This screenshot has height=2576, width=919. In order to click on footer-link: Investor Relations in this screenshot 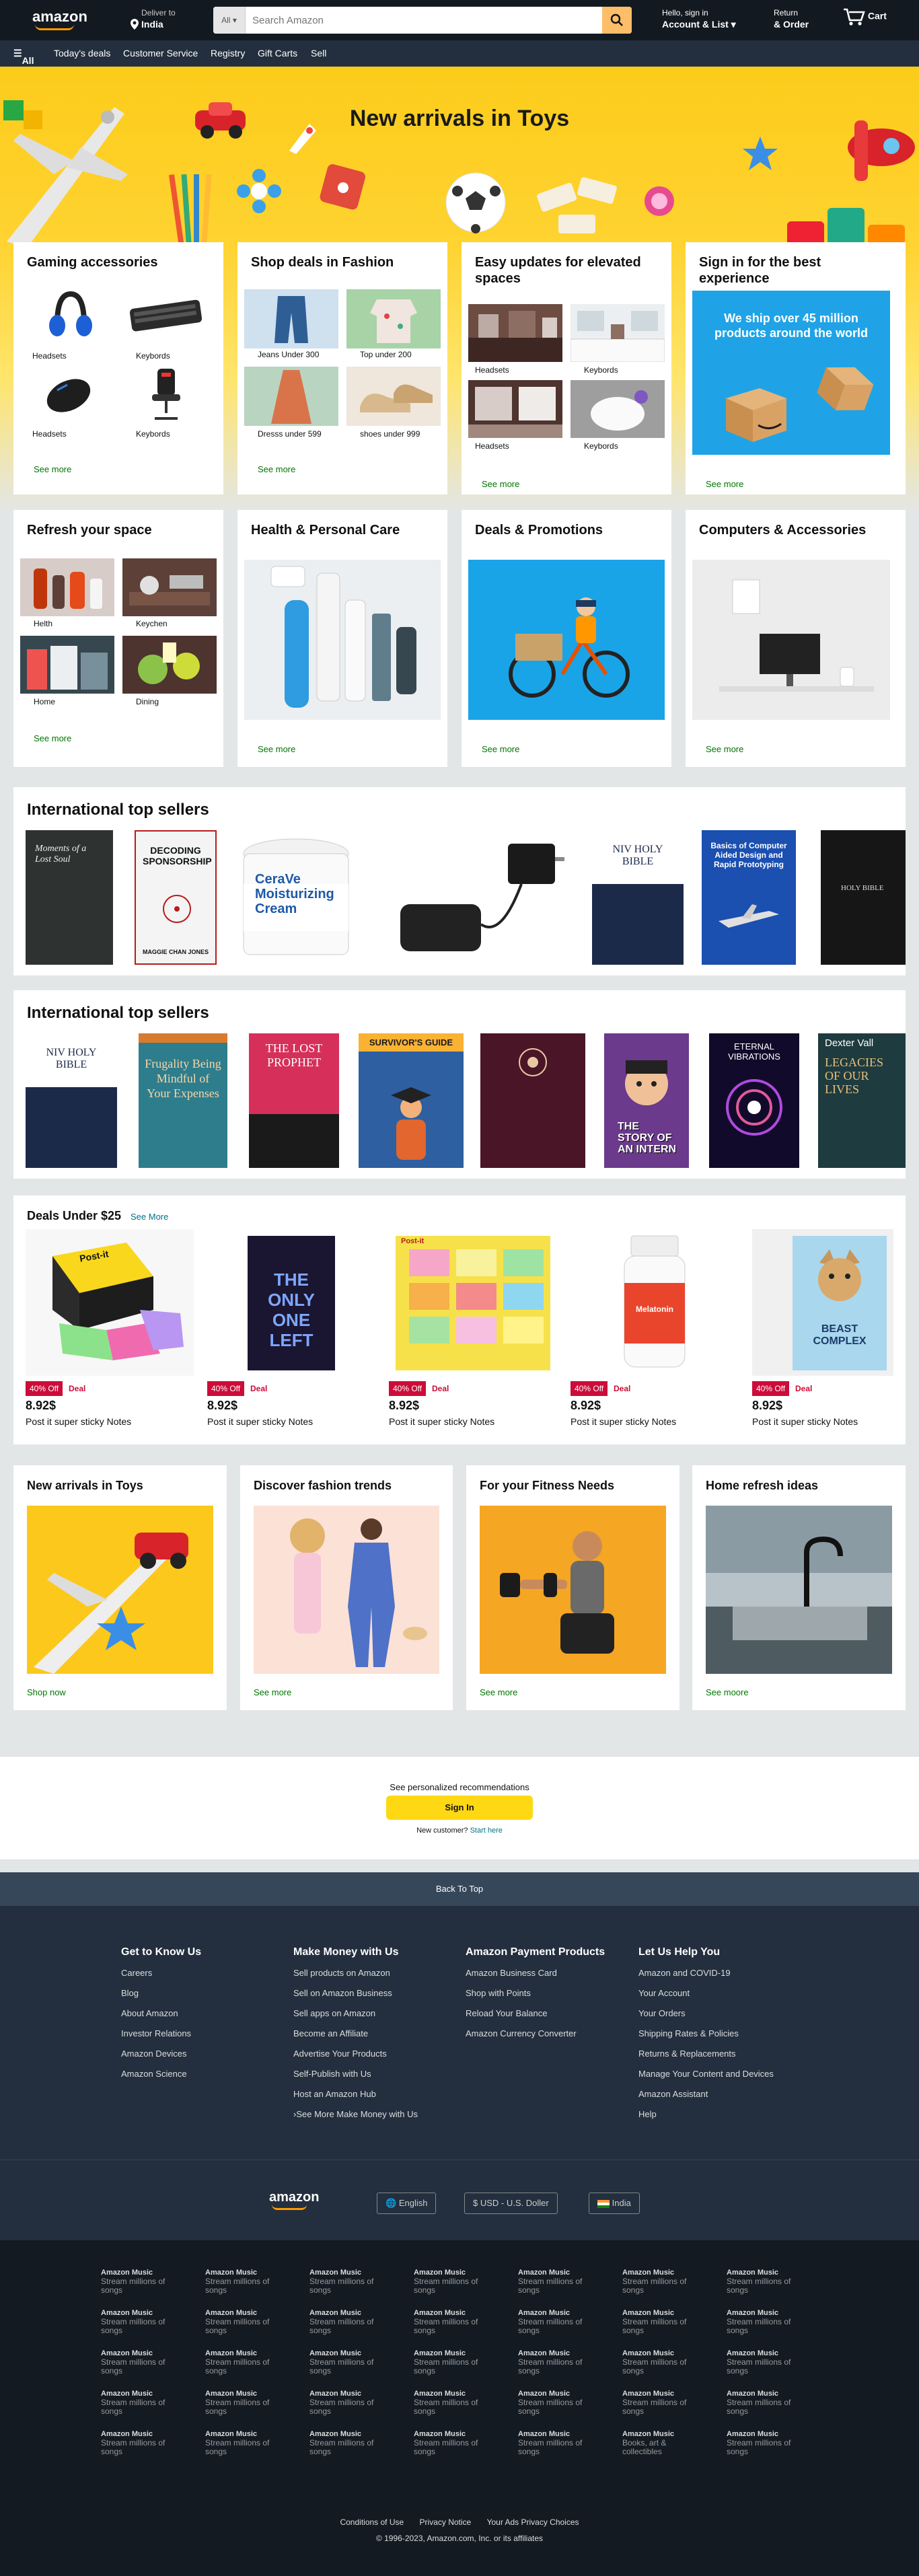, I will do `click(161, 2038)`.